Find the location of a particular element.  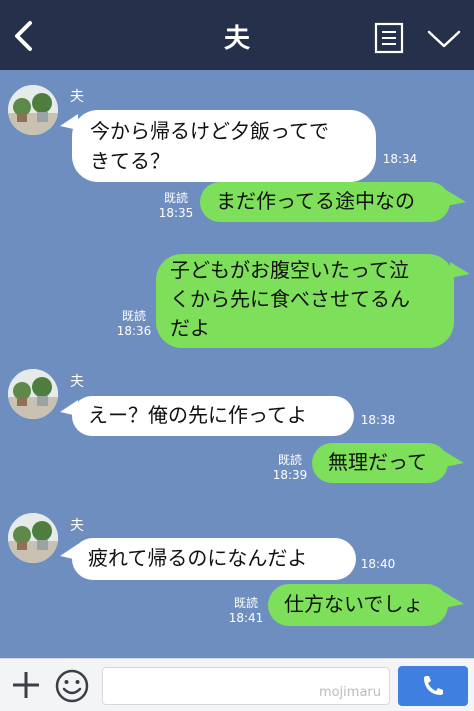

message-bubble: まだ作ってる途中なの is located at coordinates (325, 202).